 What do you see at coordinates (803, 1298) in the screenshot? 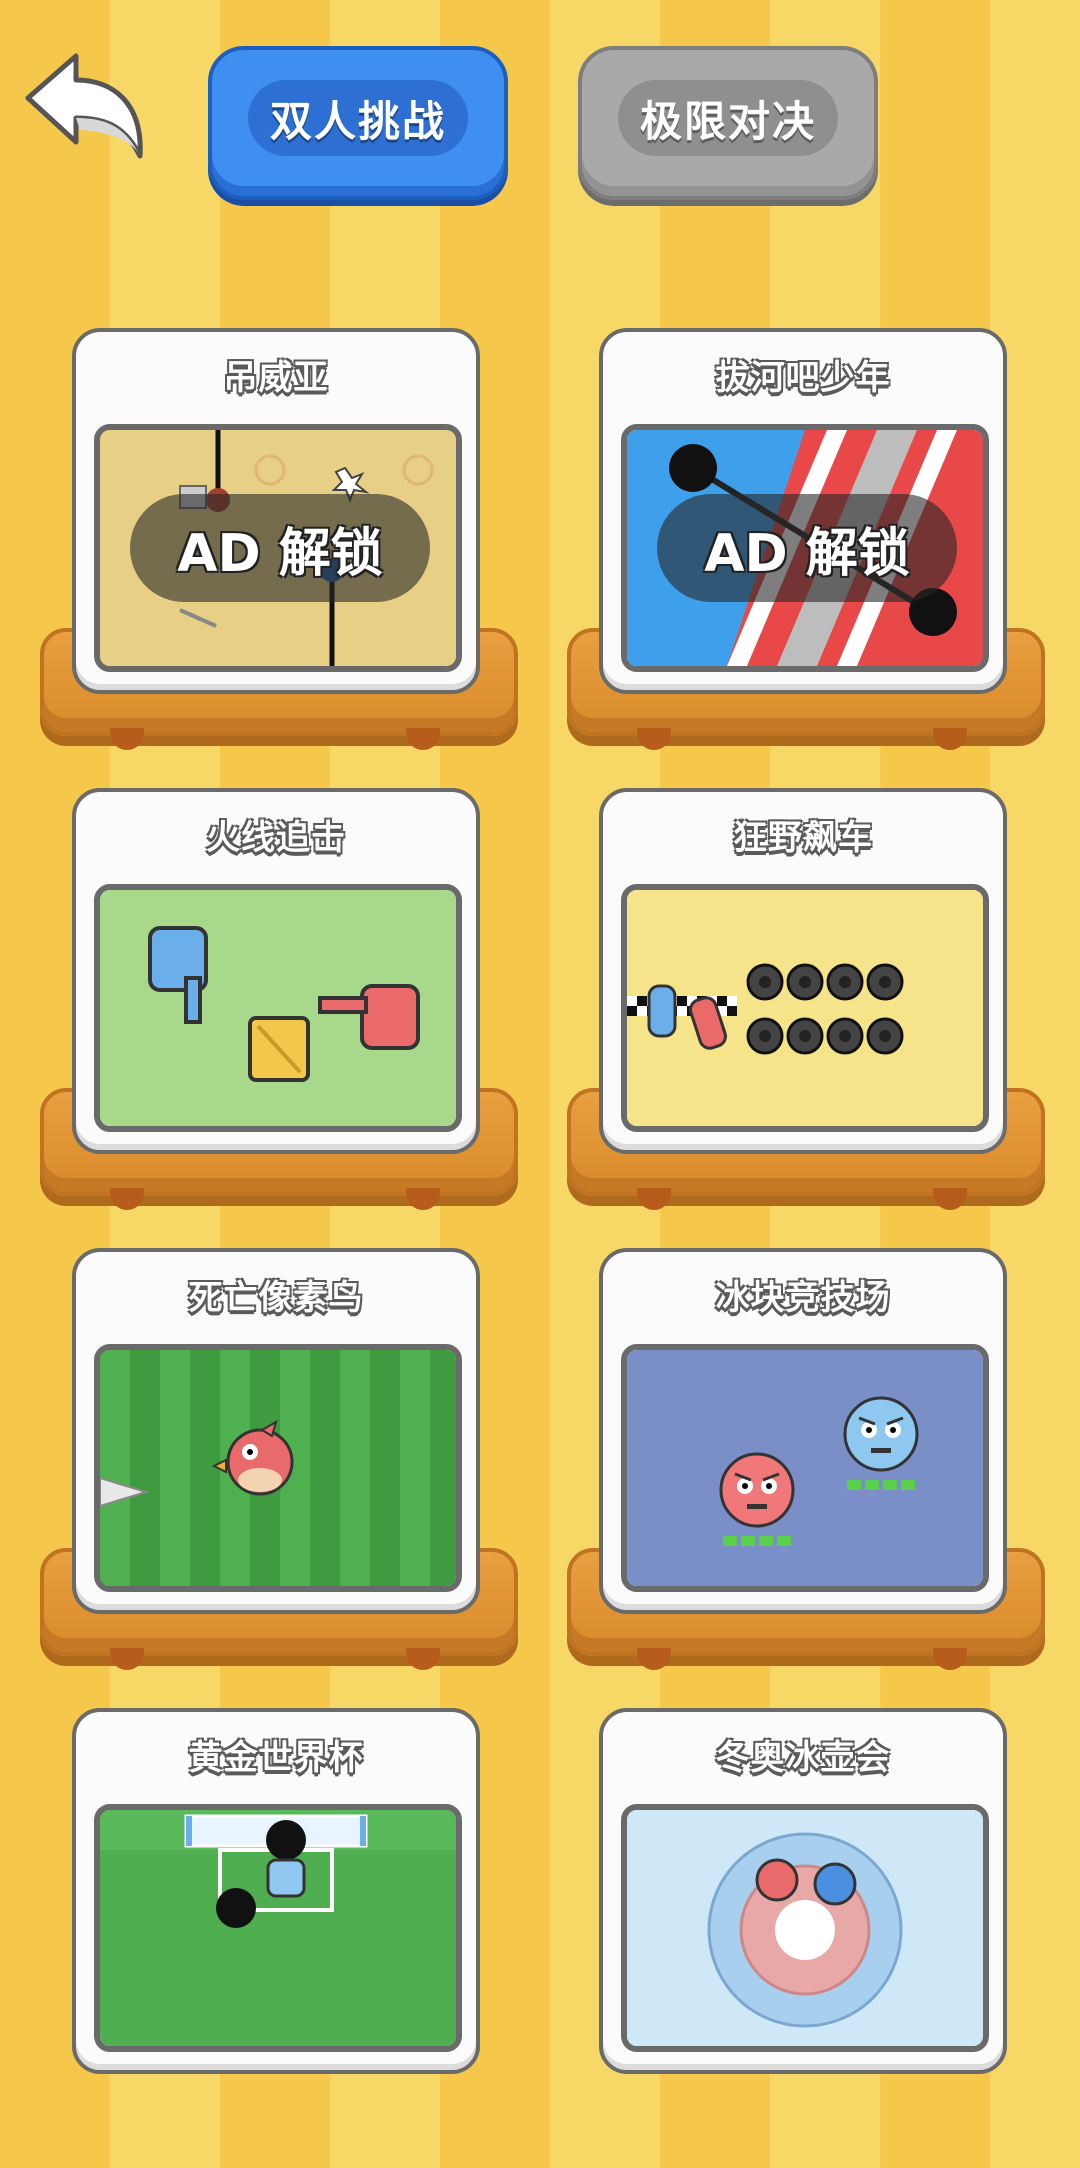
I see `game-title: 冰块竞技场` at bounding box center [803, 1298].